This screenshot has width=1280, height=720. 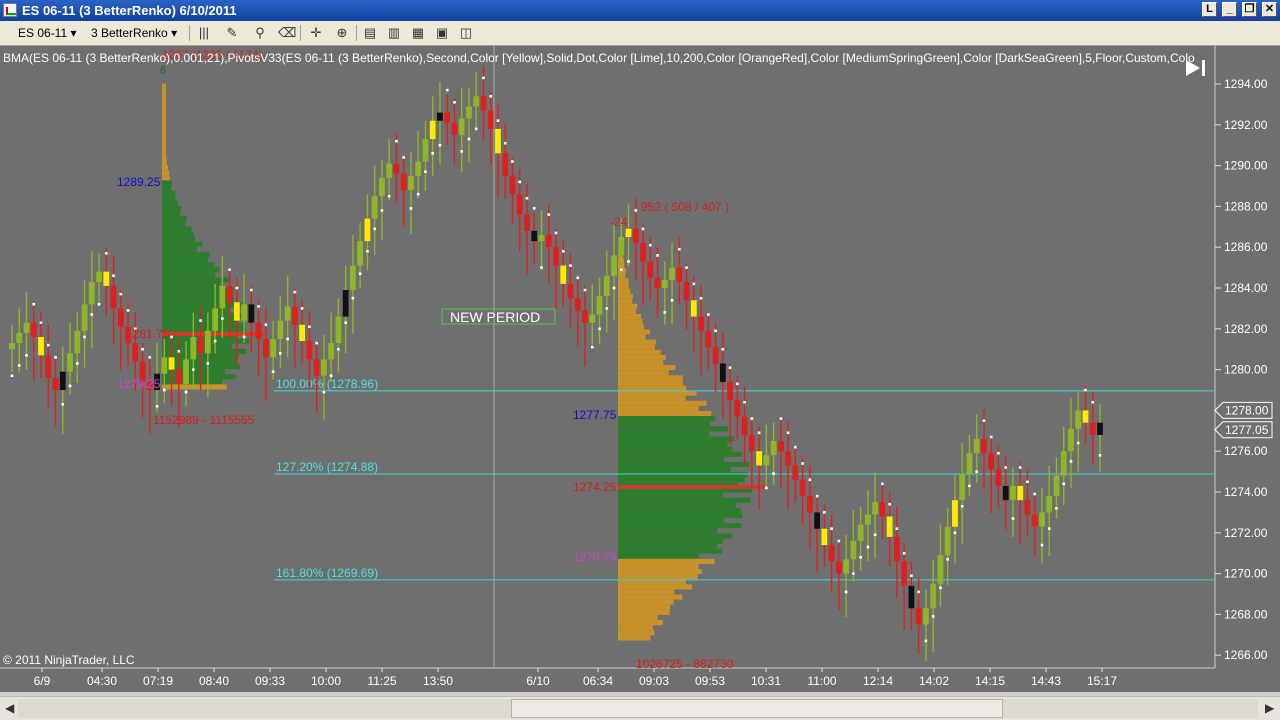 What do you see at coordinates (394, 33) in the screenshot?
I see `strategies-icon: ▥` at bounding box center [394, 33].